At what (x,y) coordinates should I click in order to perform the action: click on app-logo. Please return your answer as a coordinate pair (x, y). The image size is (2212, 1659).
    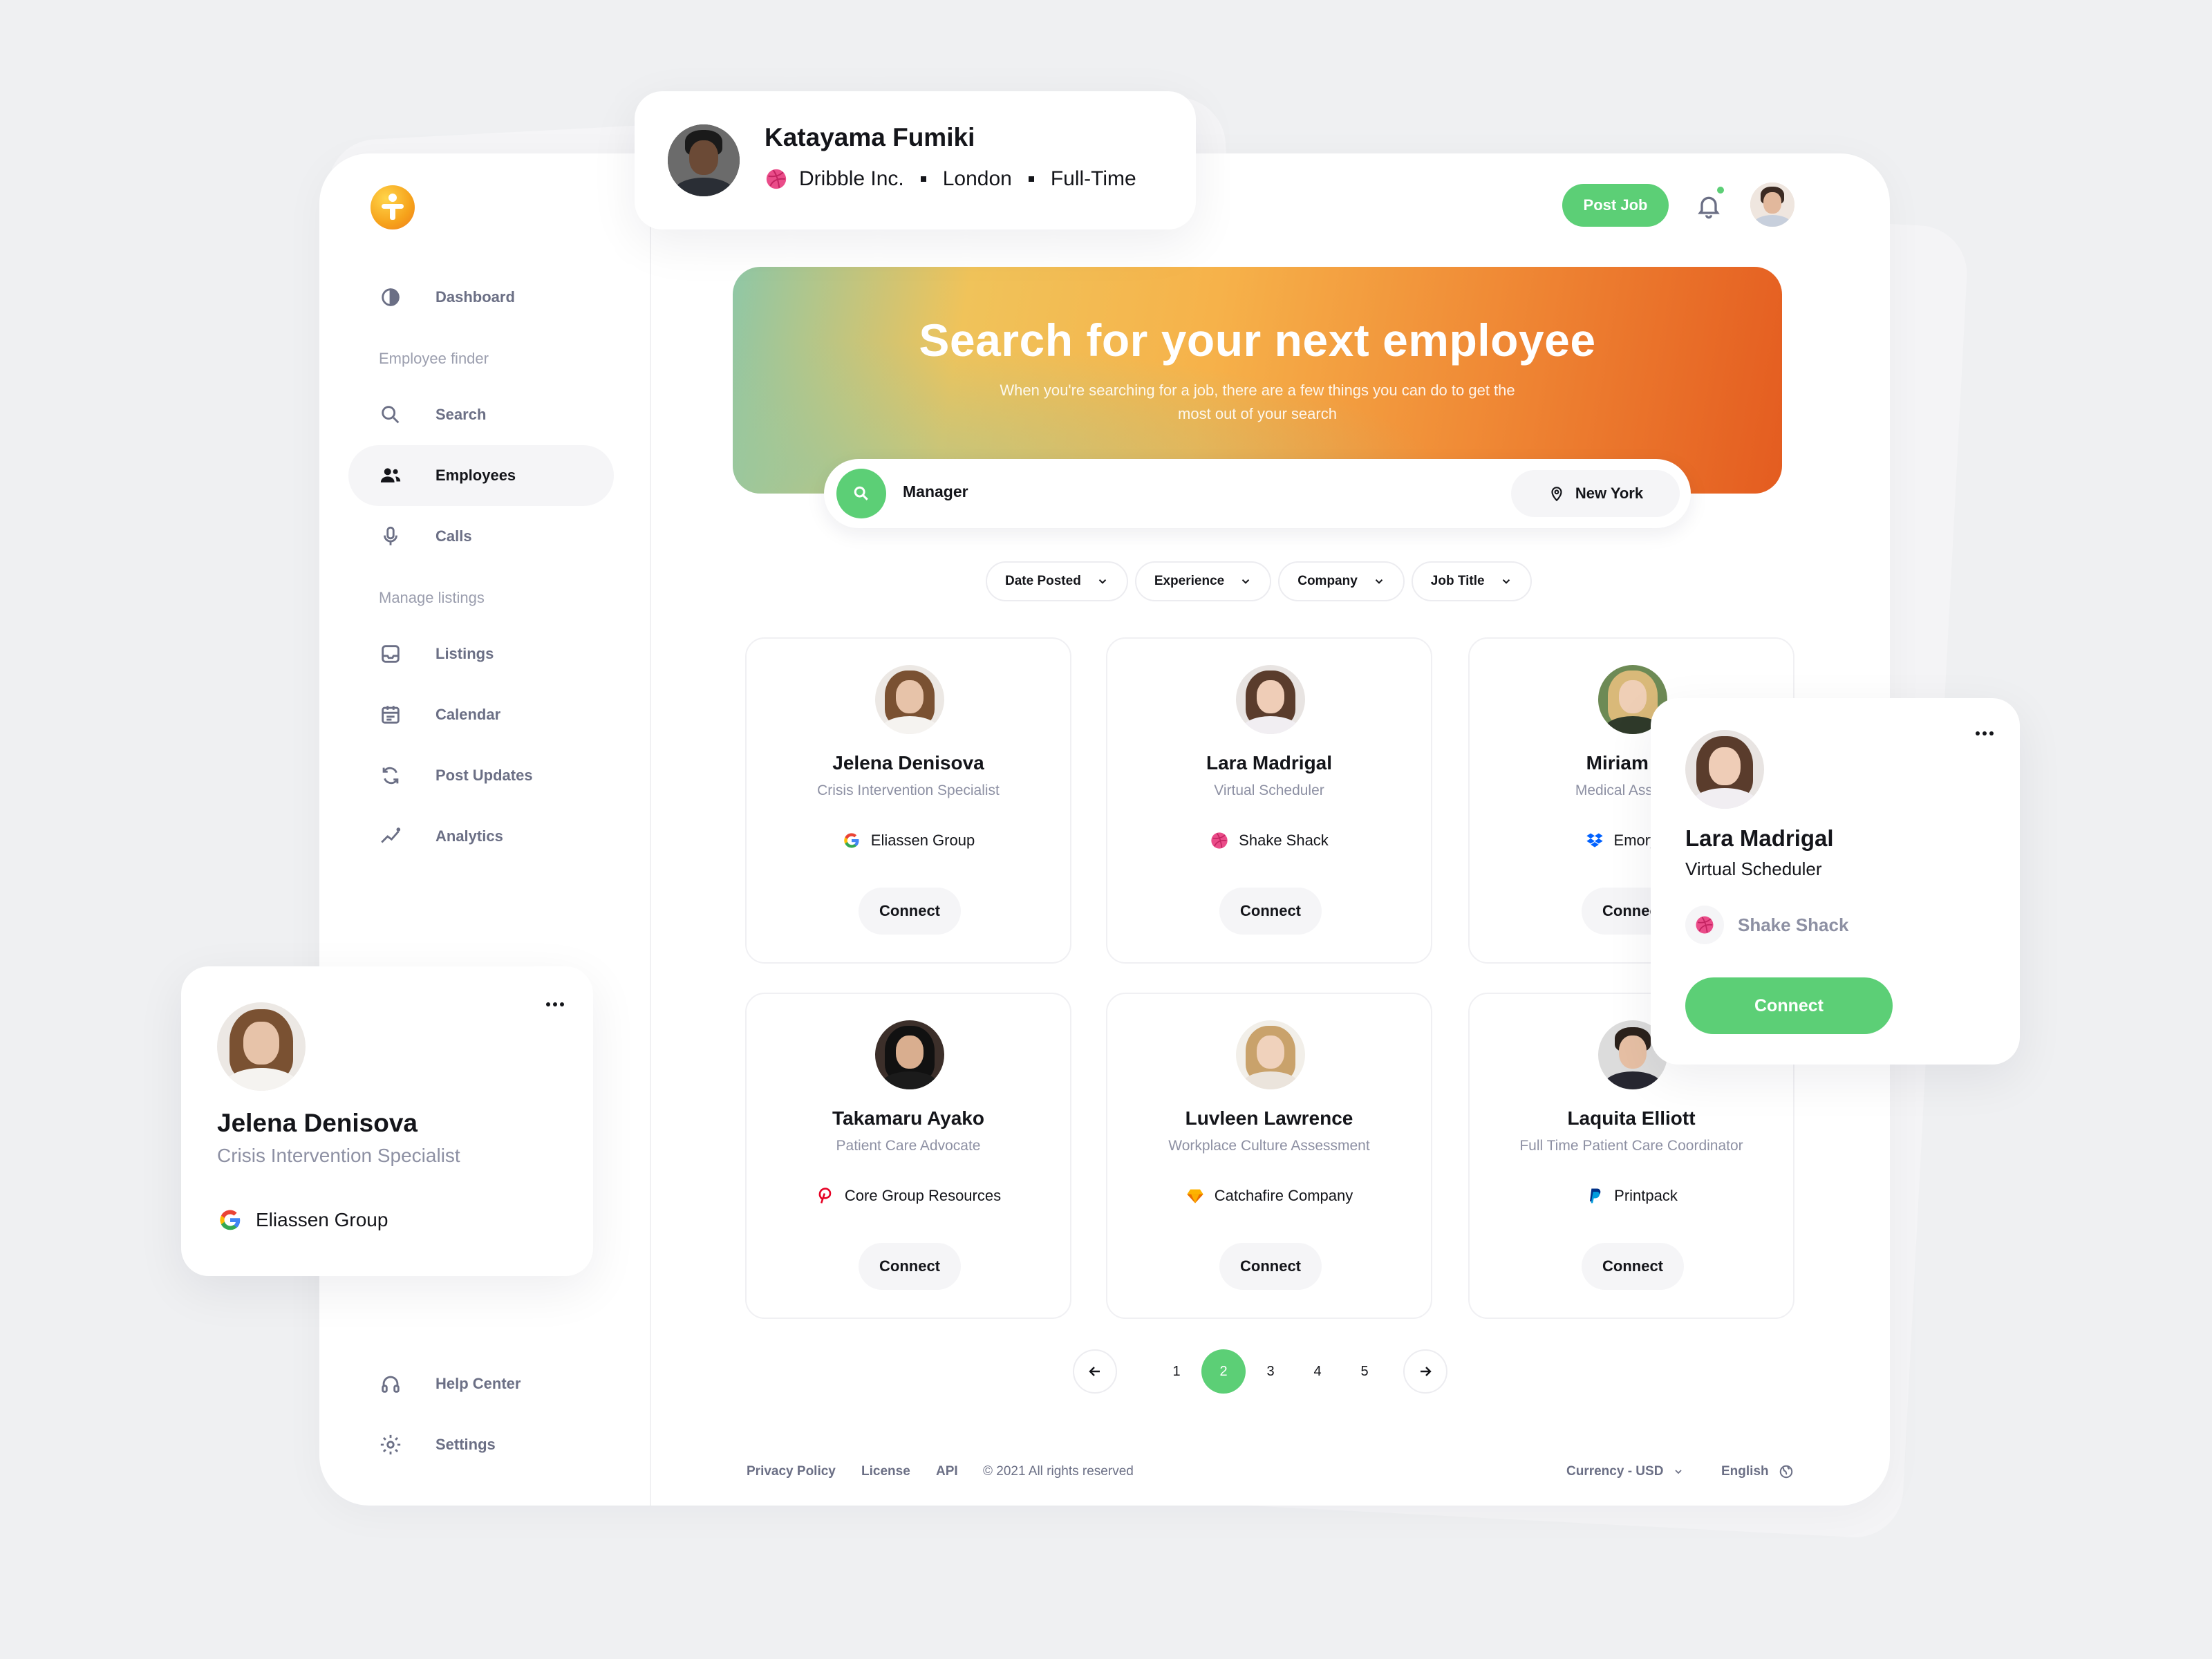
    Looking at the image, I should click on (393, 207).